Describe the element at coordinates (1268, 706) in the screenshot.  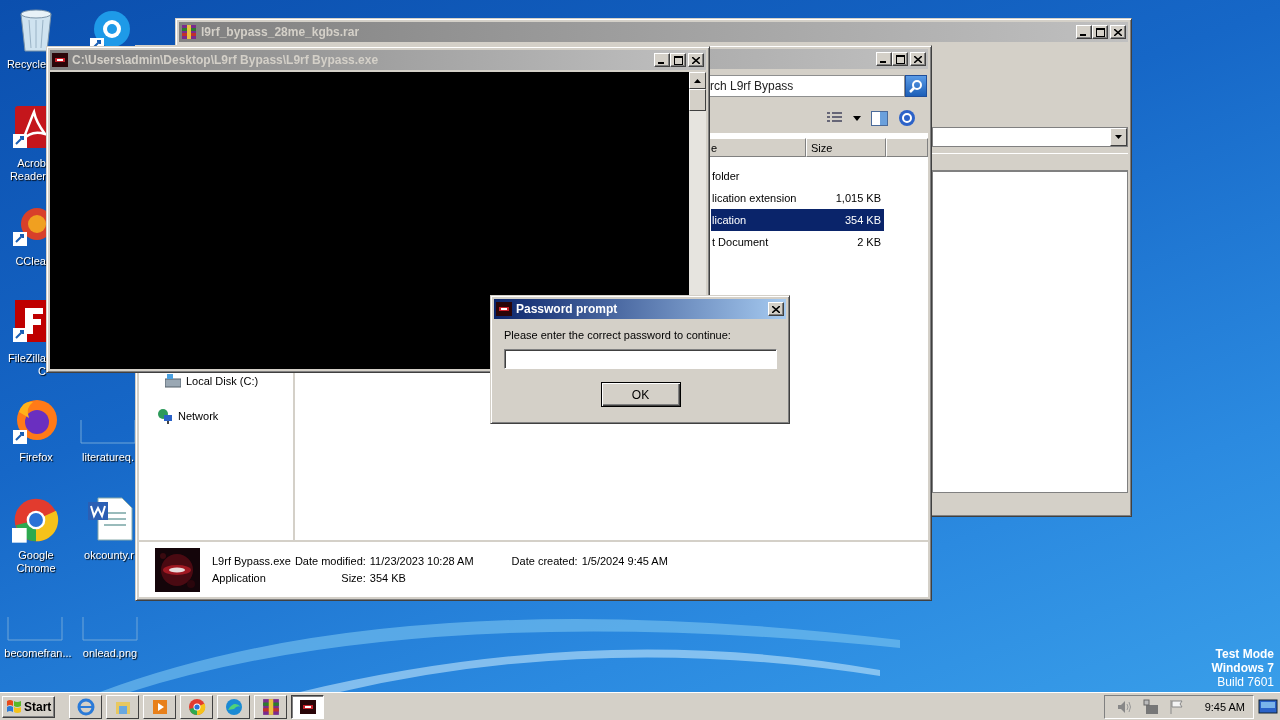
I see `show-desktop-icon` at that location.